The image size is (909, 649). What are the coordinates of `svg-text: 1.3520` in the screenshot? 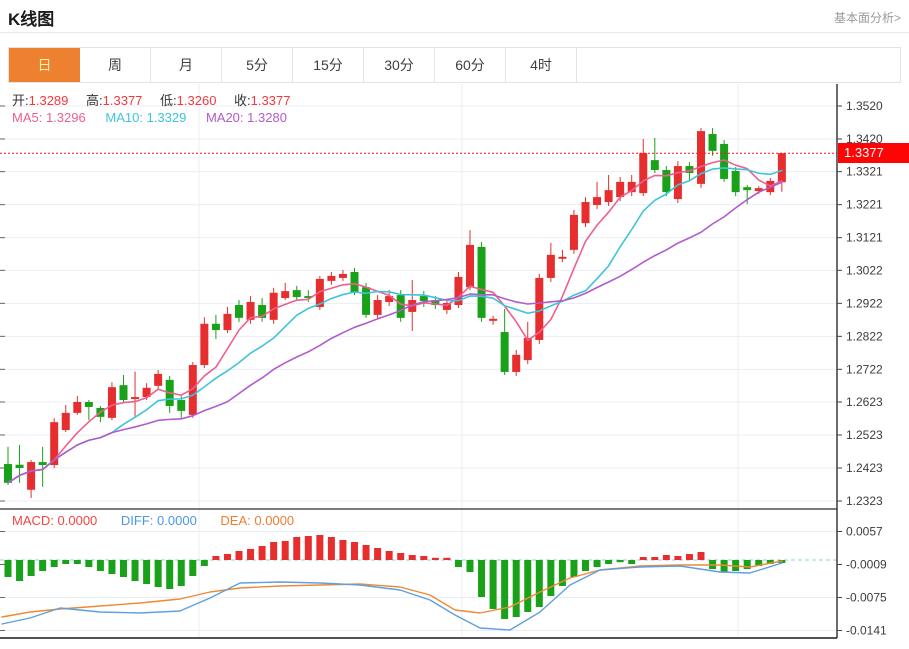 It's located at (864, 106).